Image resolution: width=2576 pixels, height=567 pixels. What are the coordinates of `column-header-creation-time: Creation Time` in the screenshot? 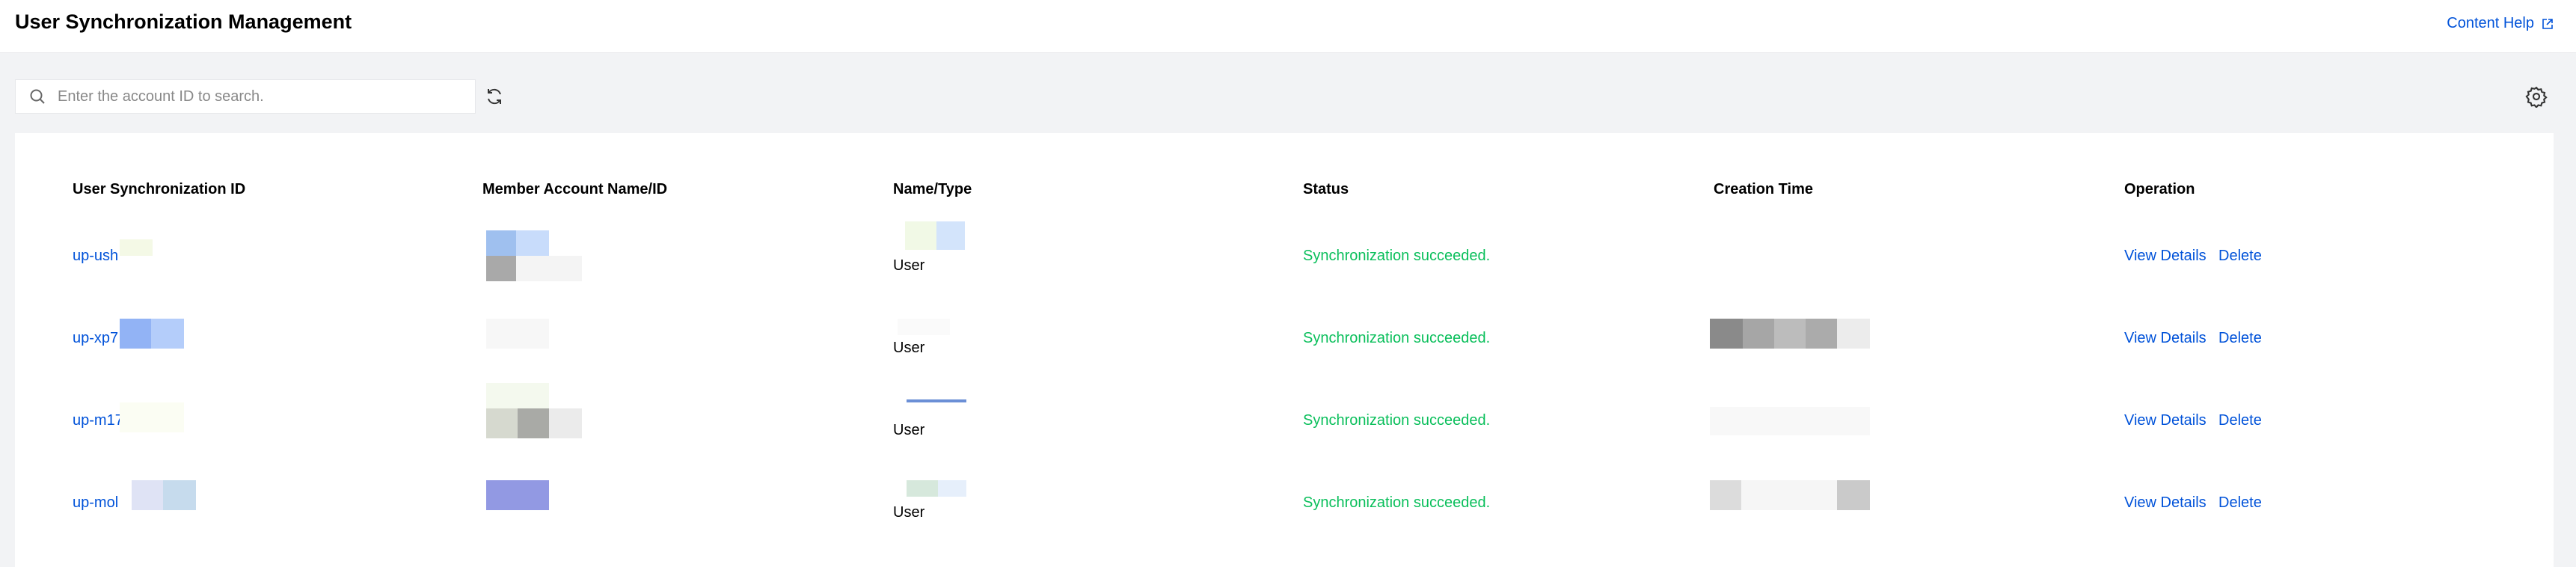 It's located at (1763, 189).